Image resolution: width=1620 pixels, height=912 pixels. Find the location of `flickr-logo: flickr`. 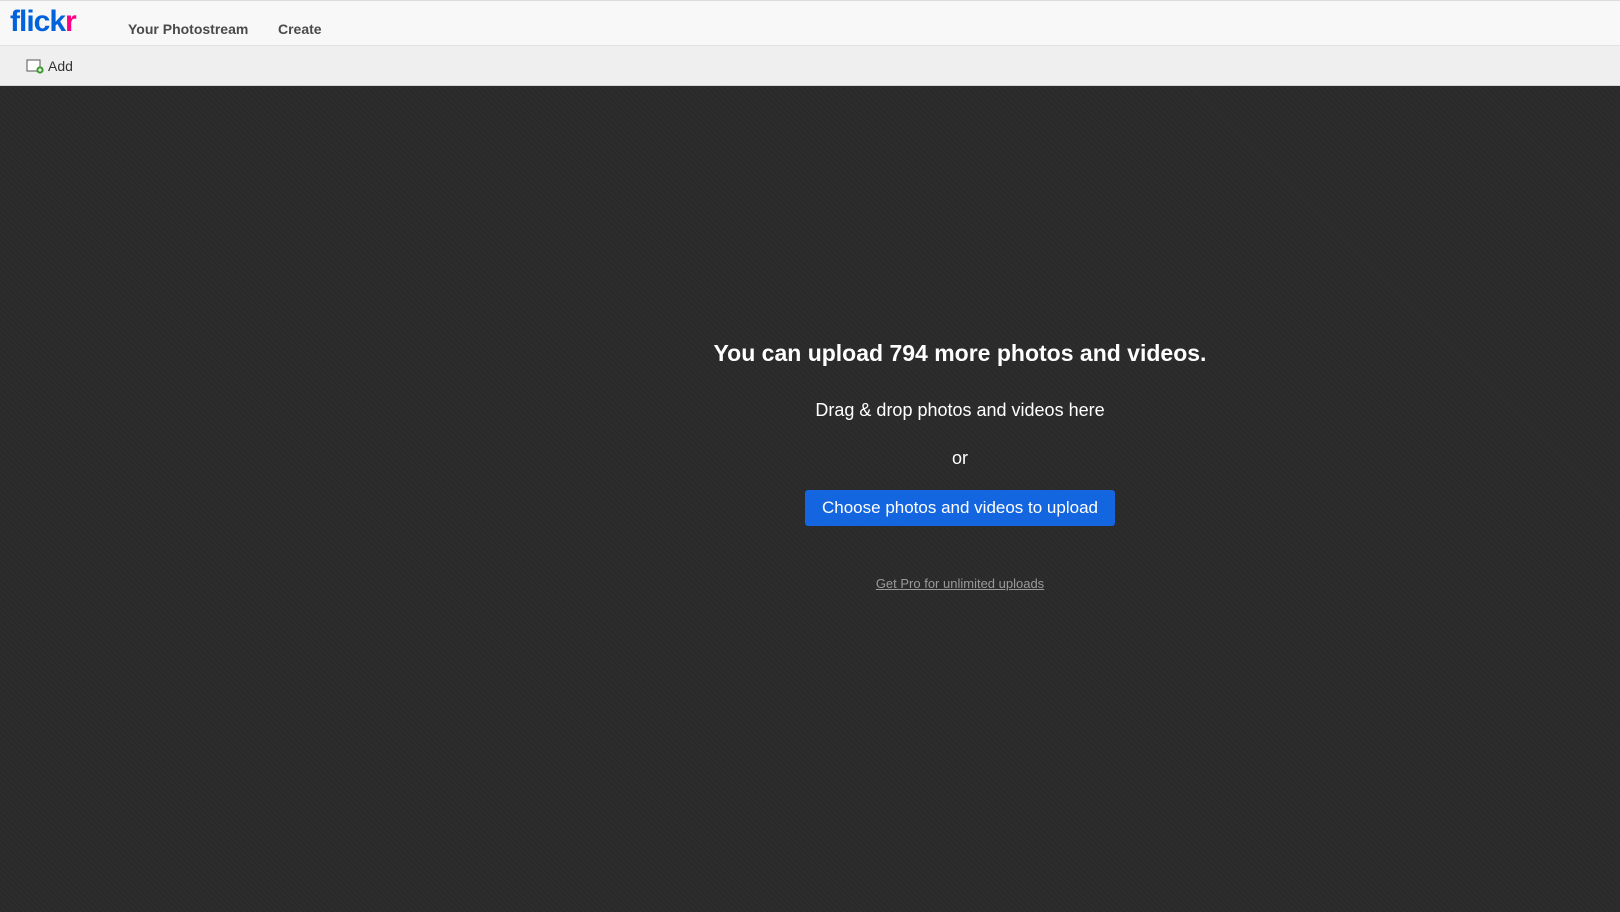

flickr-logo: flickr is located at coordinates (43, 22).